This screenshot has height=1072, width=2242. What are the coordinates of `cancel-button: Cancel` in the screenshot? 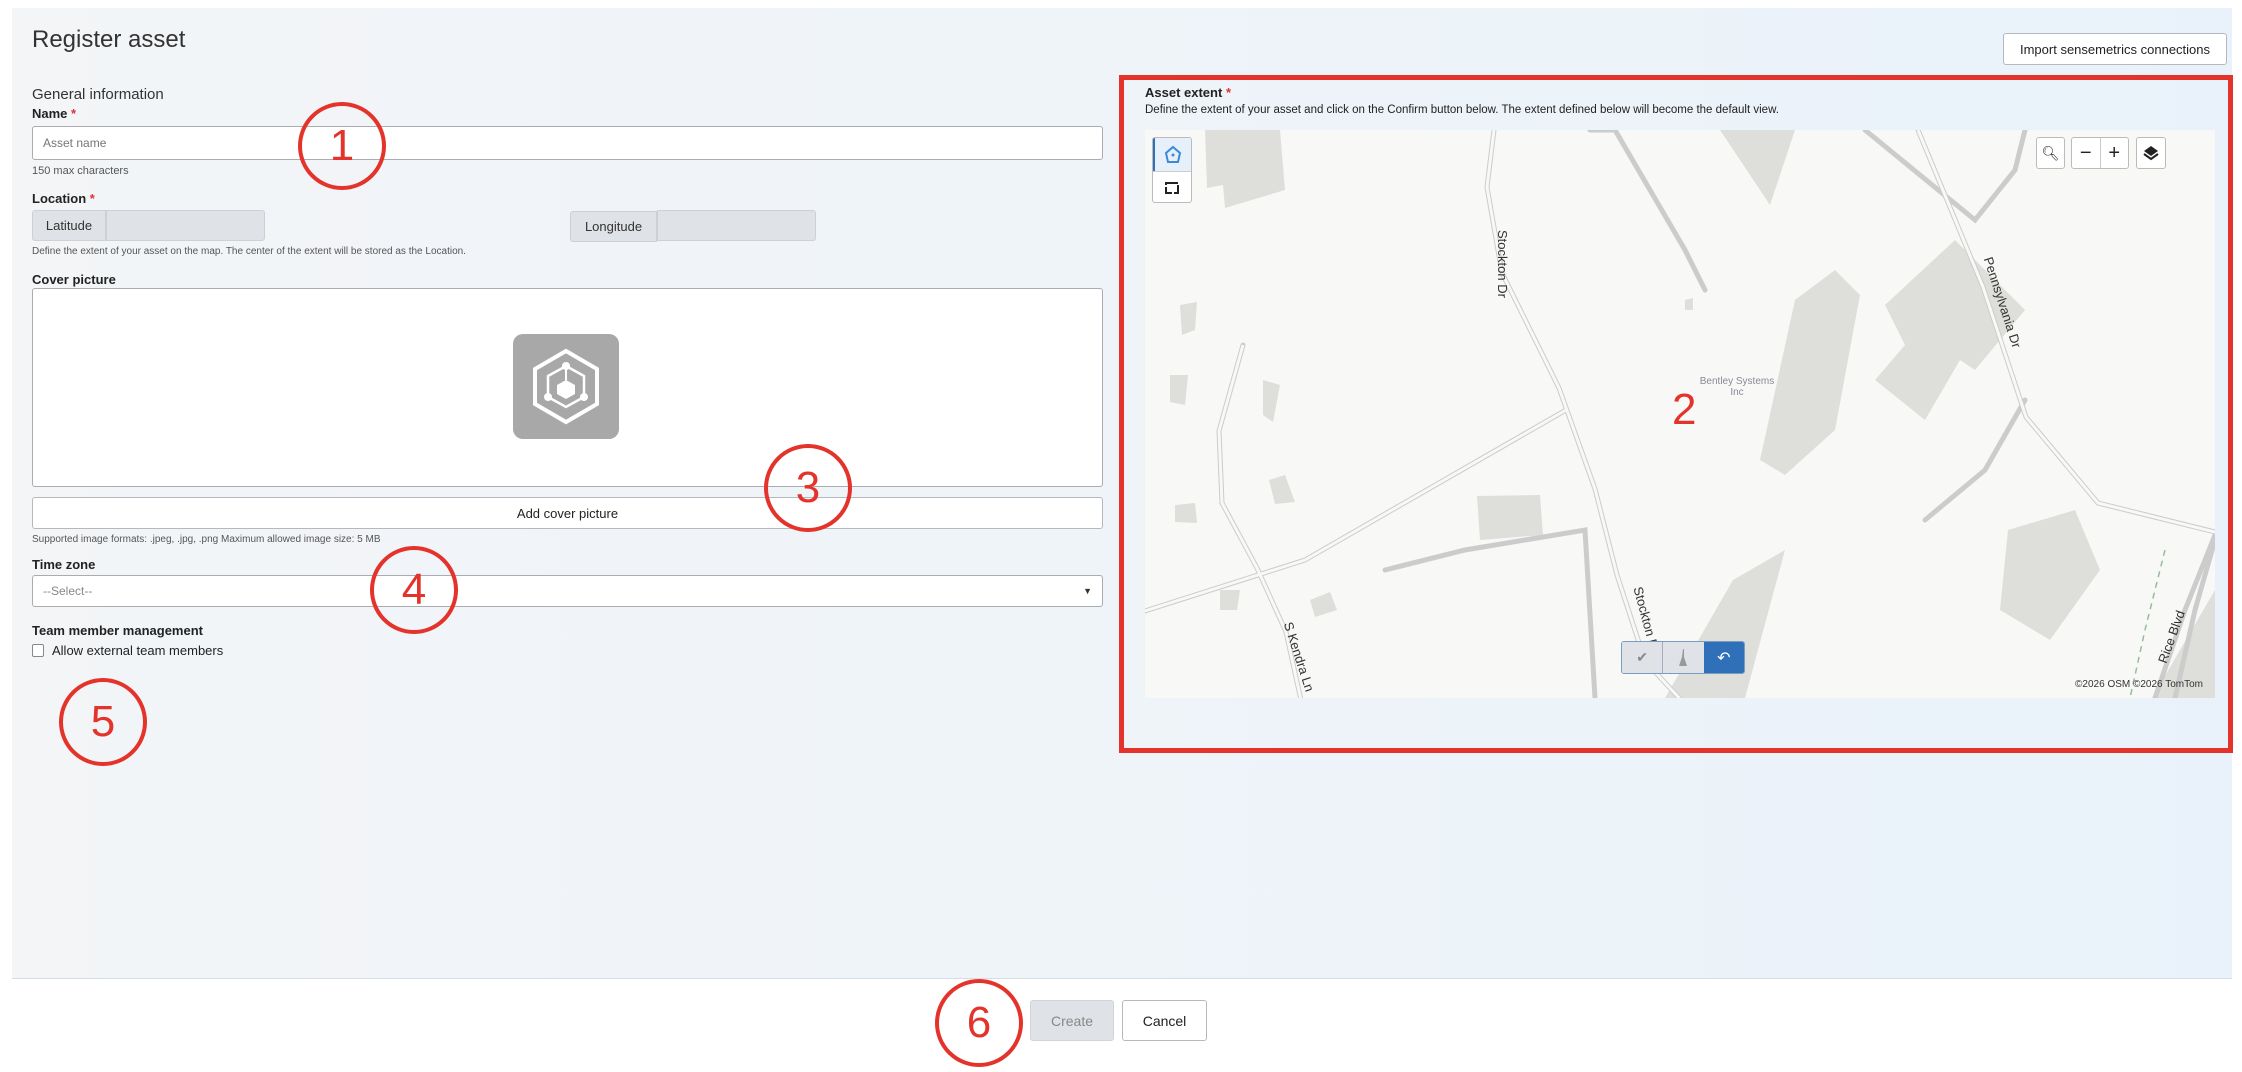 It's located at (1164, 1020).